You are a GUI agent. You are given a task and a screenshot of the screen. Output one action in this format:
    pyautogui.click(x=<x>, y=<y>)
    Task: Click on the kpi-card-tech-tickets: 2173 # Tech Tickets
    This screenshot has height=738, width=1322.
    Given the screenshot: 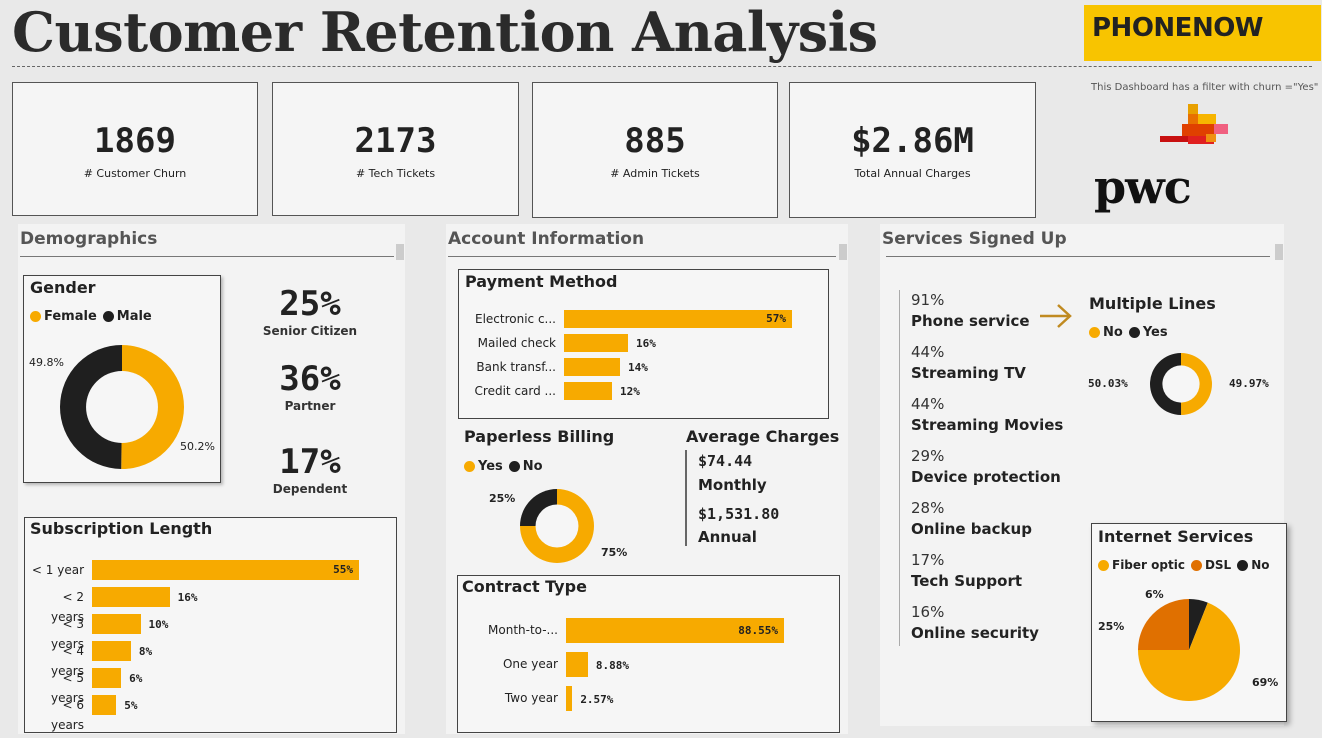 What is the action you would take?
    pyautogui.click(x=395, y=149)
    